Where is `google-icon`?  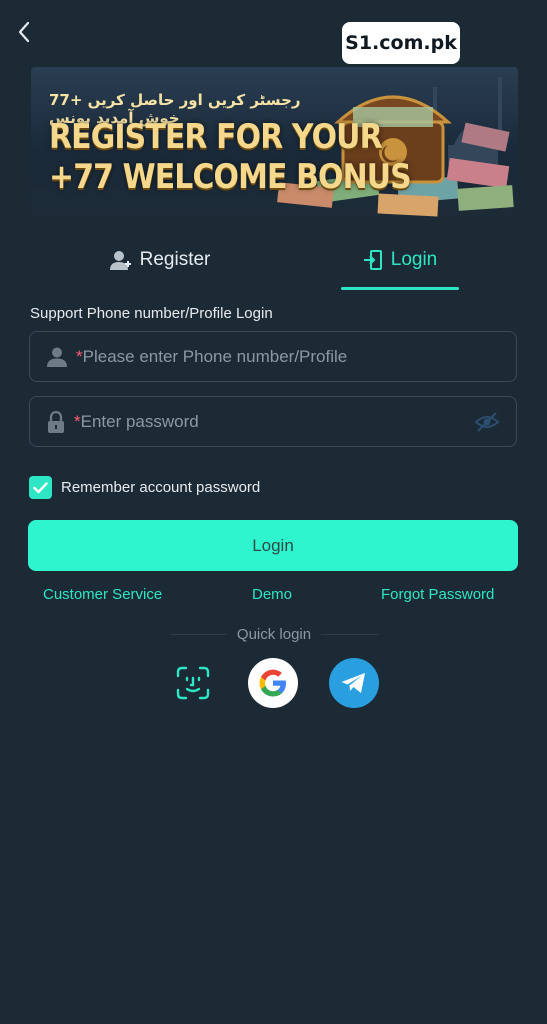
google-icon is located at coordinates (272, 683).